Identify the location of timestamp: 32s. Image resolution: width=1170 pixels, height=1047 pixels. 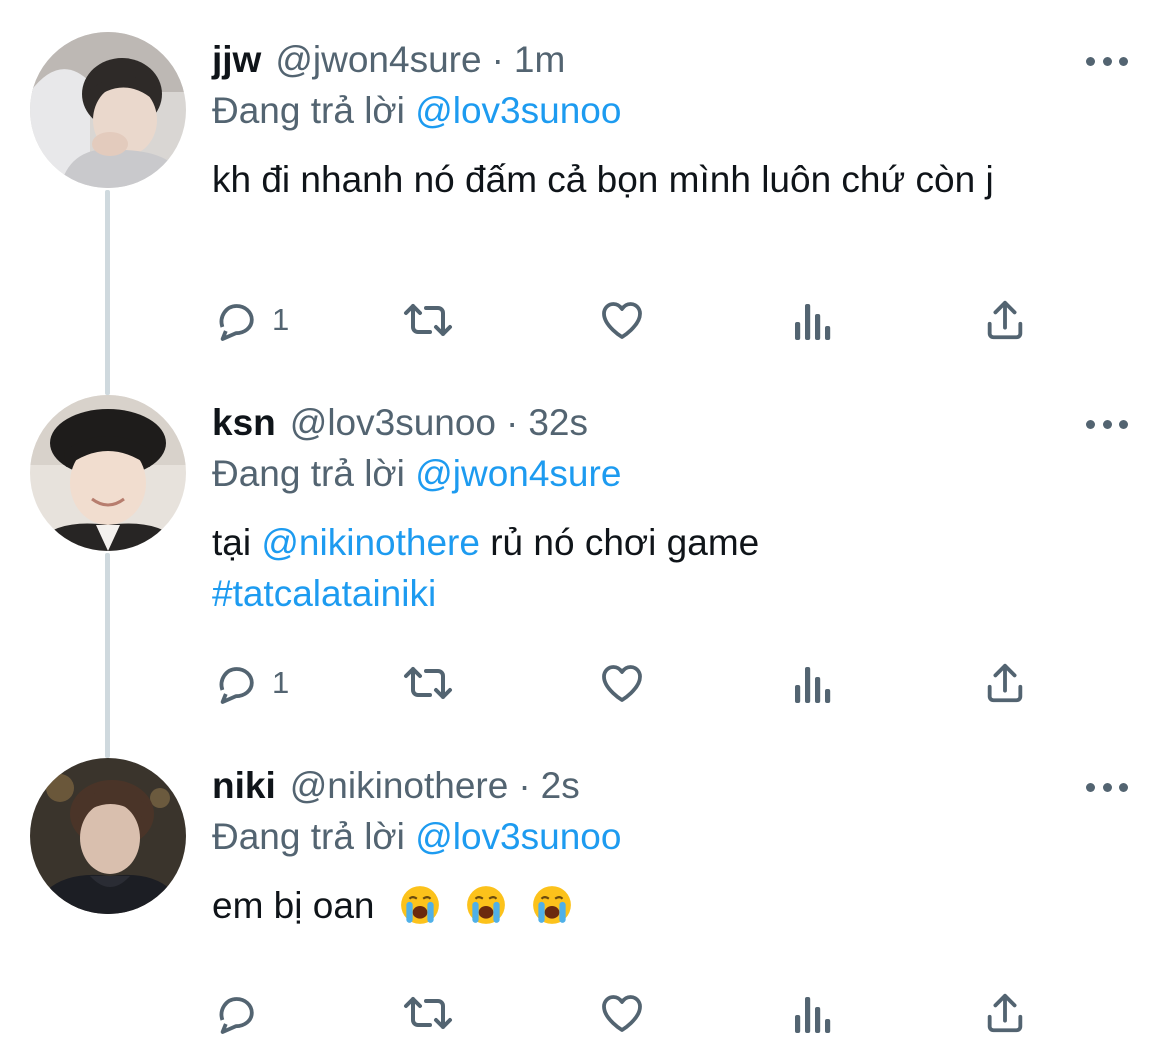
(558, 423).